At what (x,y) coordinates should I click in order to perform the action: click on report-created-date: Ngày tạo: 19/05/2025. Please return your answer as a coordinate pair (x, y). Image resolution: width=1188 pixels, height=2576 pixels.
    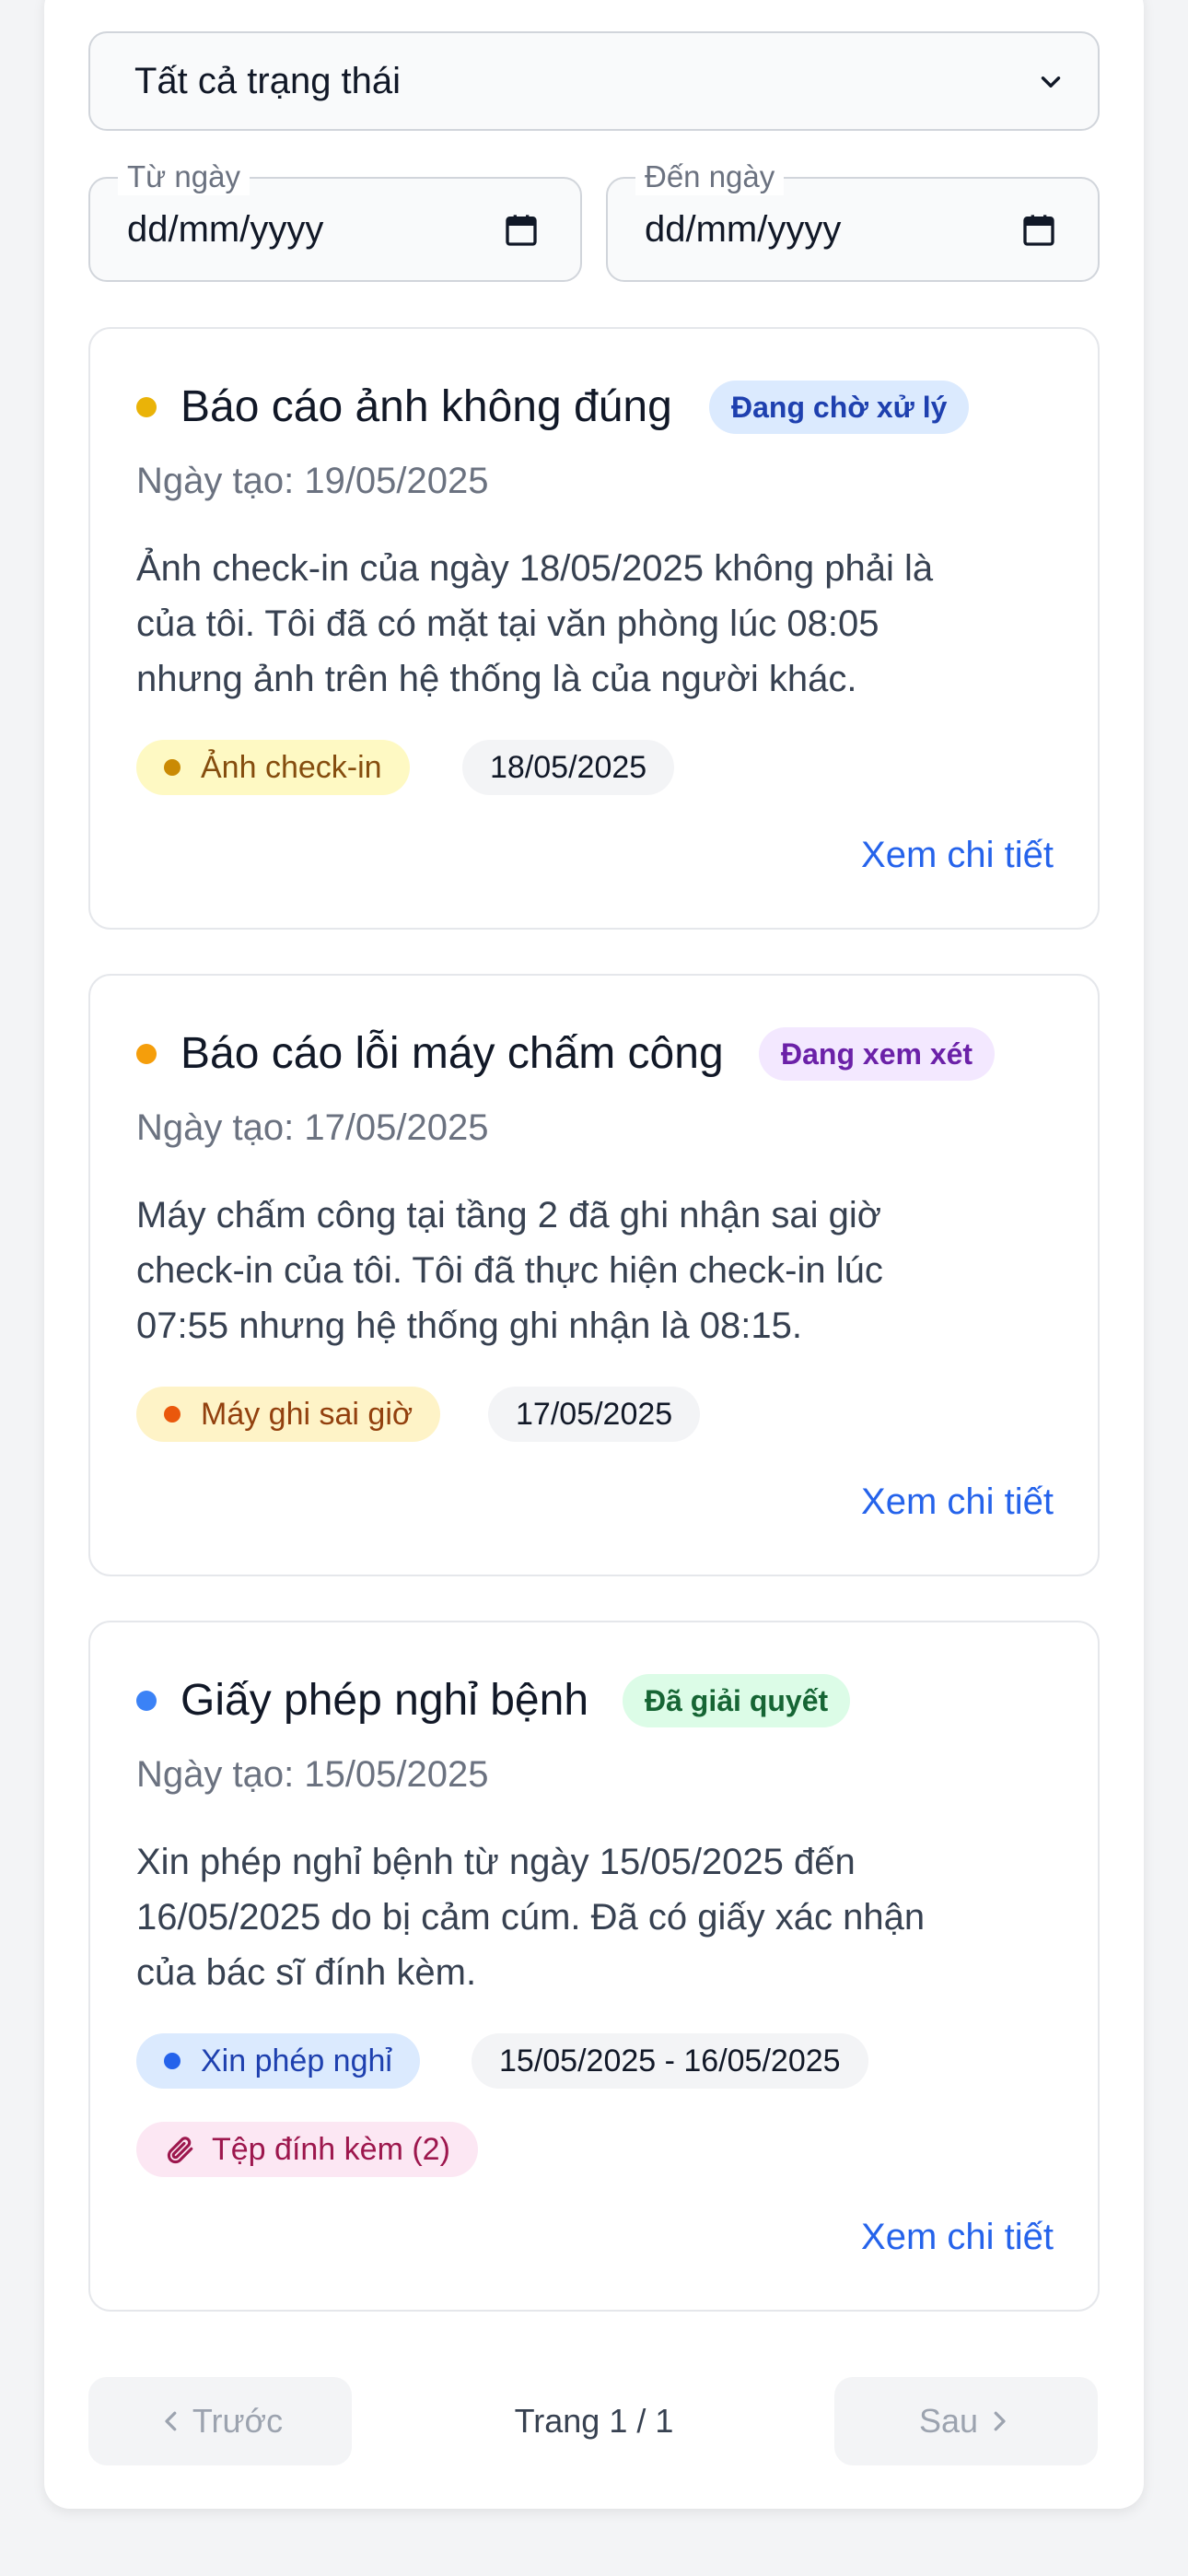
    Looking at the image, I should click on (312, 481).